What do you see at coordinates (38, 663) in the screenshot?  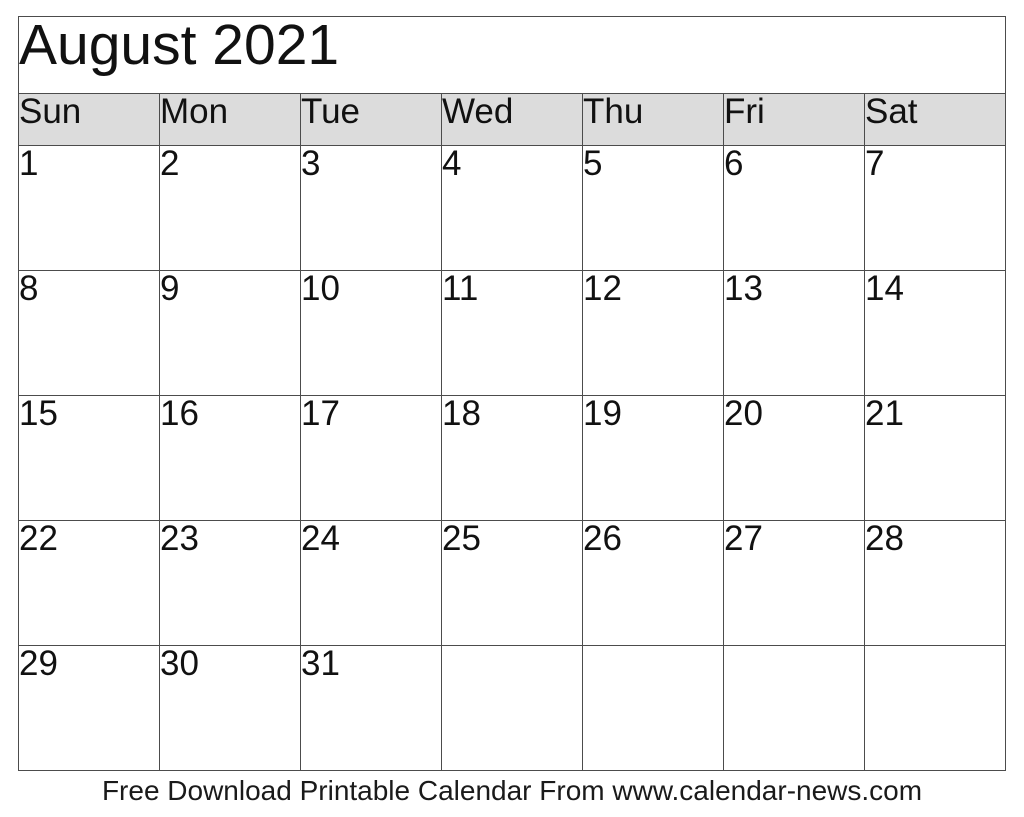 I see `day-number: 29` at bounding box center [38, 663].